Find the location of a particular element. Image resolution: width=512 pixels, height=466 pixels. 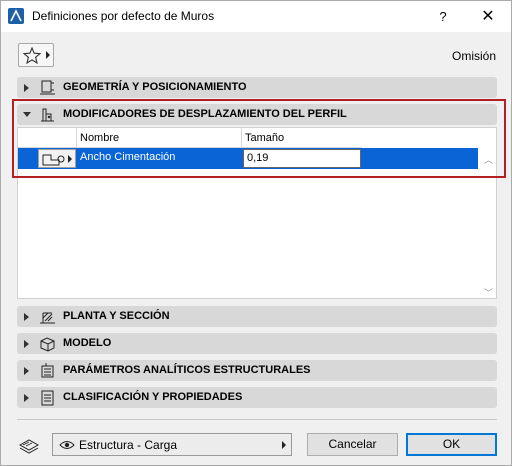

panel-label: PARÁMETROS ANALÍTICOS ESTRUCTURALES is located at coordinates (187, 370).